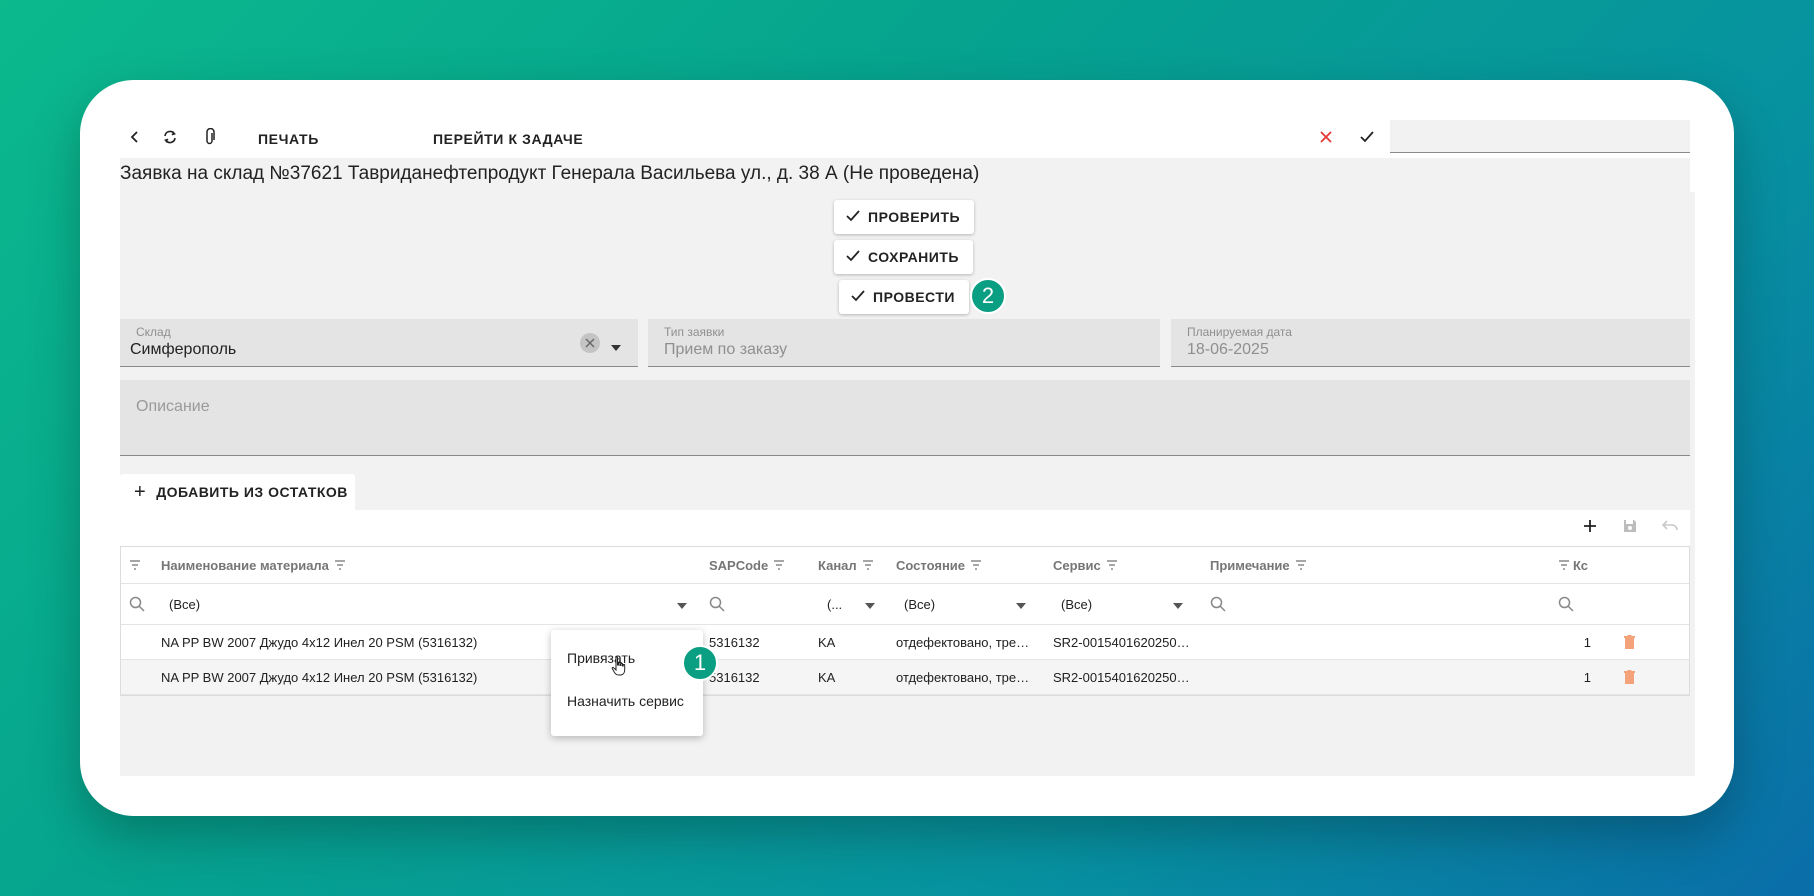 The width and height of the screenshot is (1814, 896). What do you see at coordinates (931, 565) in the screenshot?
I see `column-state-label: Состояние` at bounding box center [931, 565].